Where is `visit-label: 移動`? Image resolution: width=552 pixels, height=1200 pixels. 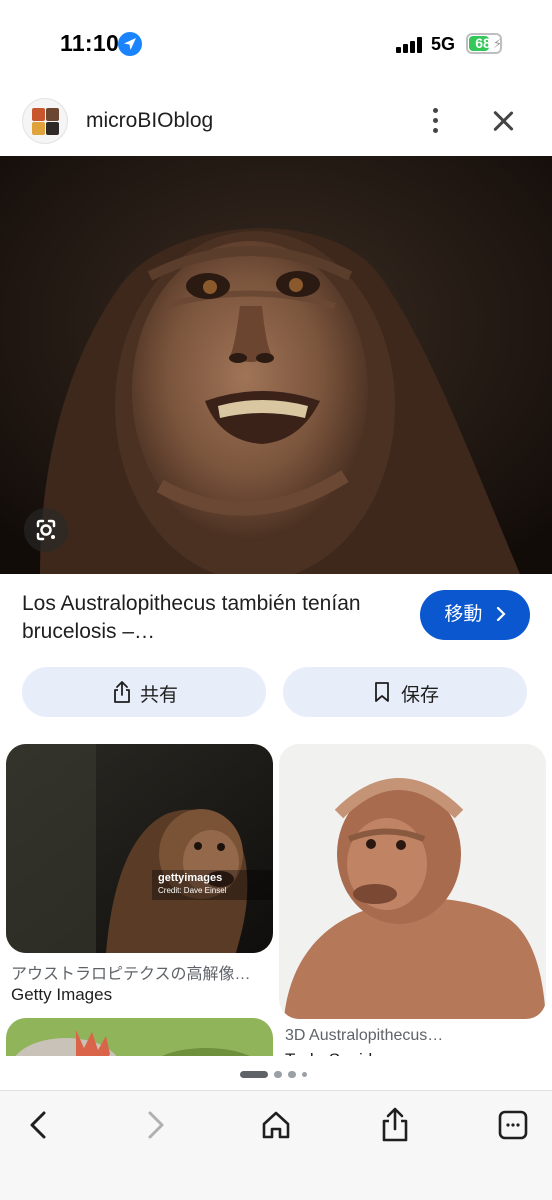 visit-label: 移動 is located at coordinates (463, 614).